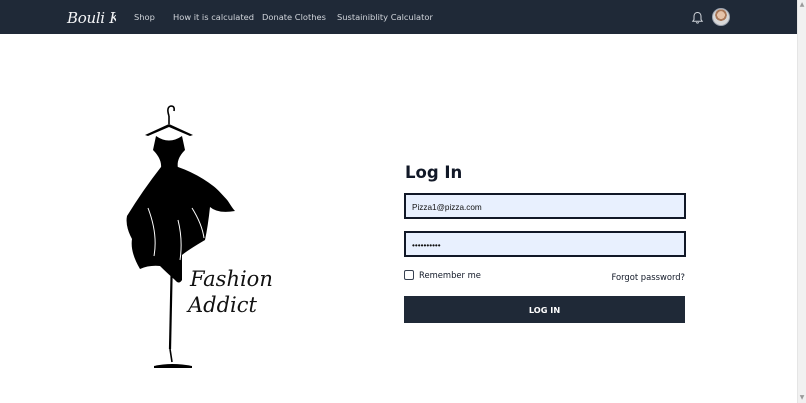 The width and height of the screenshot is (806, 403). I want to click on addict-text: Addict, so click(222, 305).